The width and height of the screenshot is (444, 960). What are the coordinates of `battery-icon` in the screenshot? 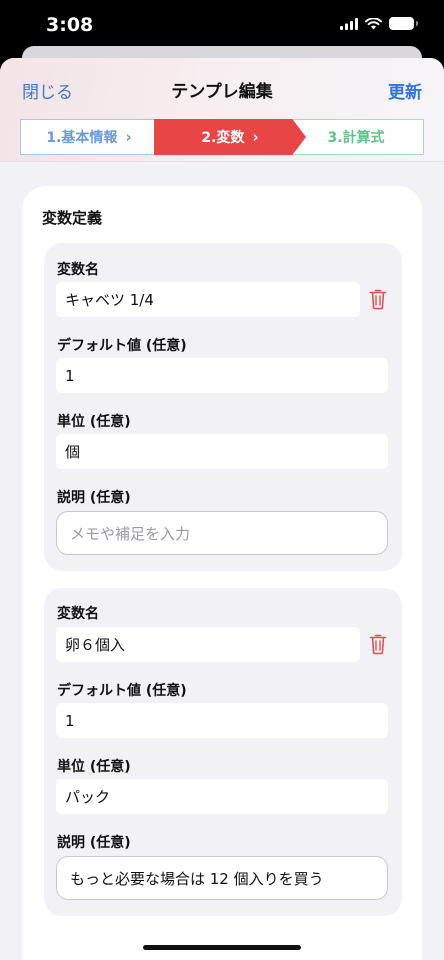 It's located at (403, 23).